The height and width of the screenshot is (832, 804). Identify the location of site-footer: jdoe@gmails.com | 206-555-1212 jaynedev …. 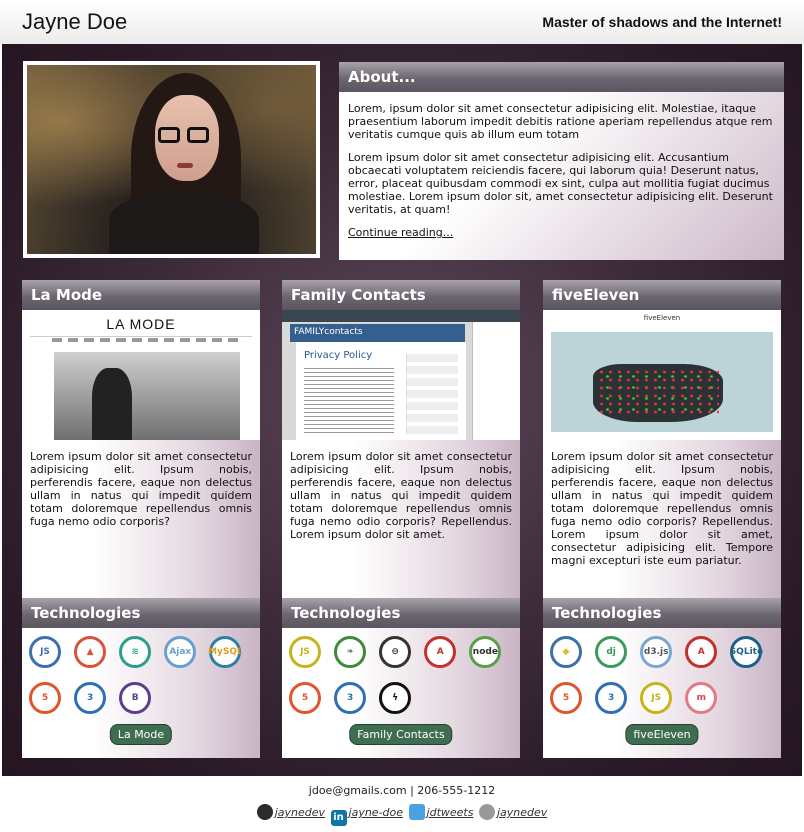
(402, 804).